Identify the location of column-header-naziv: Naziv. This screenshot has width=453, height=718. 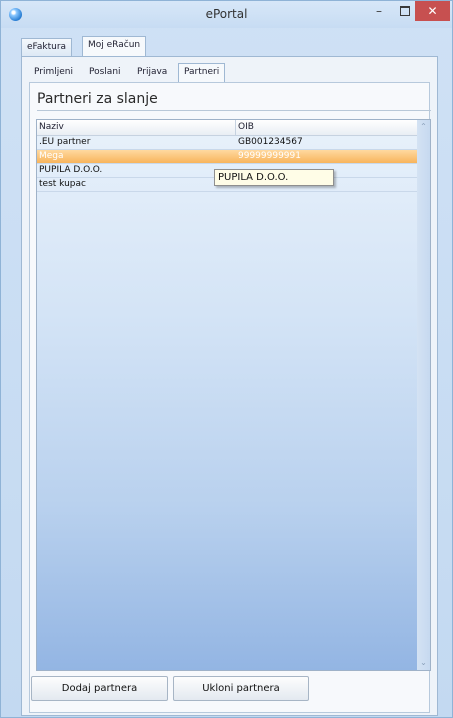
(136, 127).